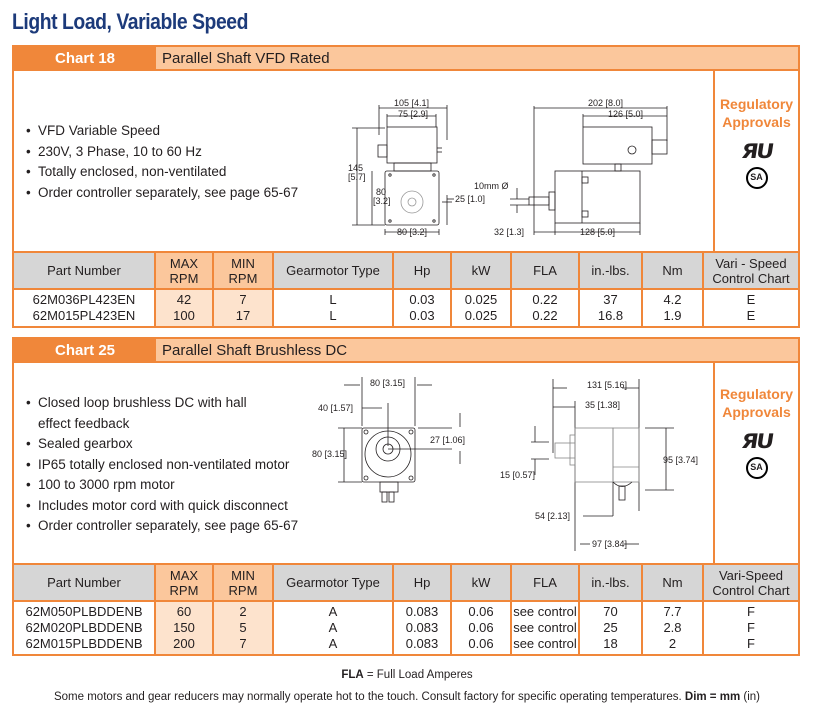 This screenshot has width=814, height=716. Describe the element at coordinates (597, 232) in the screenshot. I see `dim-label: 128 [5.0]` at that location.